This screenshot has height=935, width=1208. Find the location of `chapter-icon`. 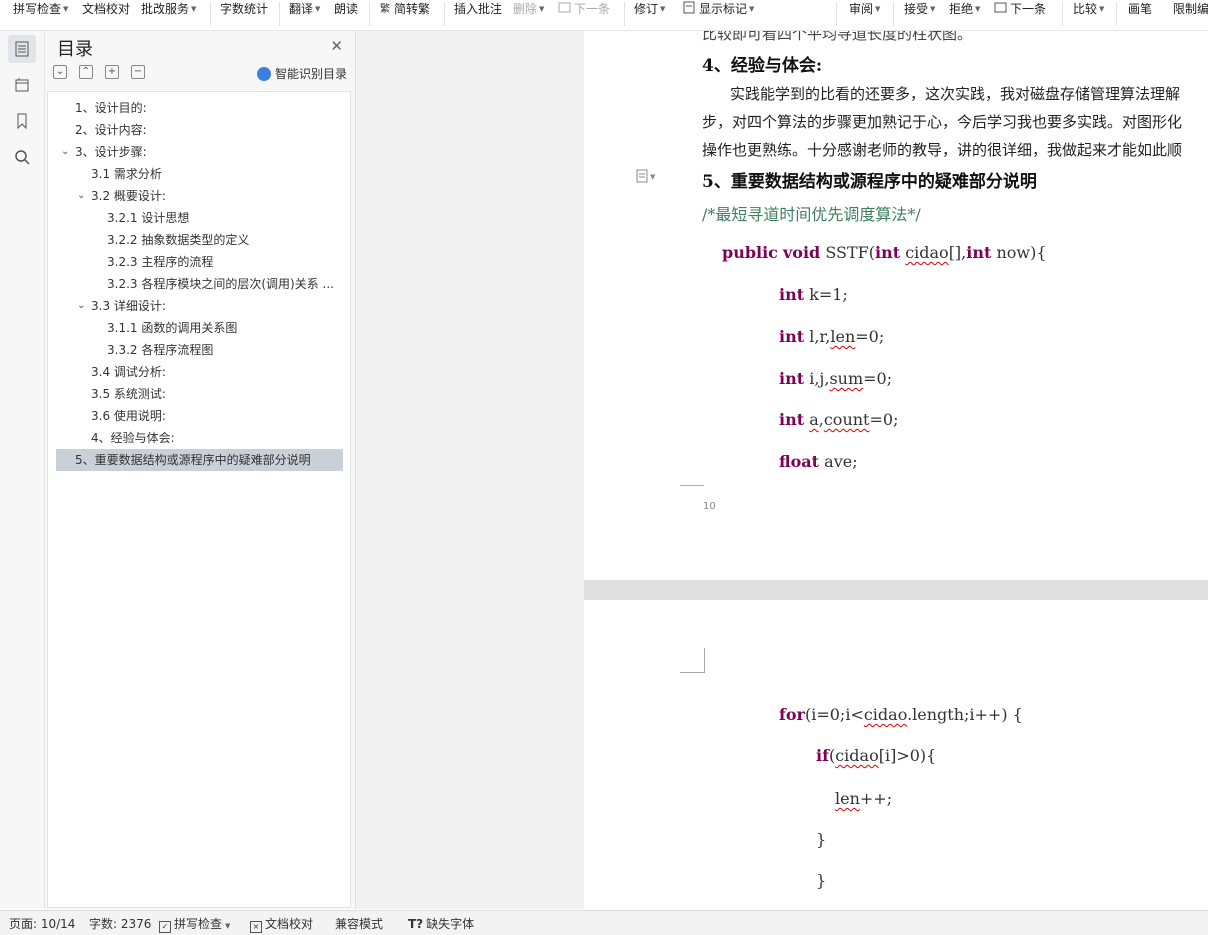

chapter-icon is located at coordinates (22, 85).